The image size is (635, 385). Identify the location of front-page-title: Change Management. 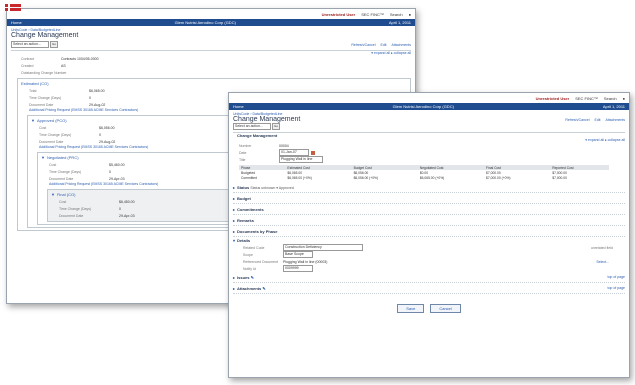
(267, 119).